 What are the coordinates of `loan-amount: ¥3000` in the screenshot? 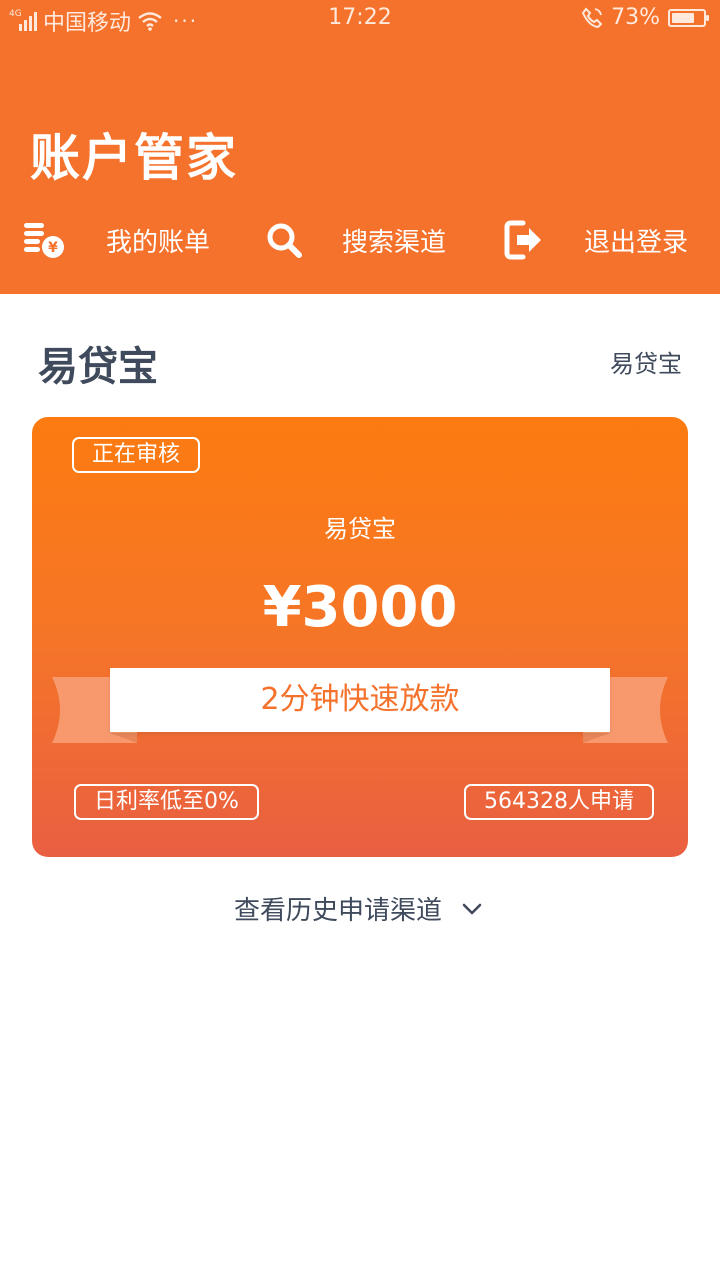 It's located at (360, 607).